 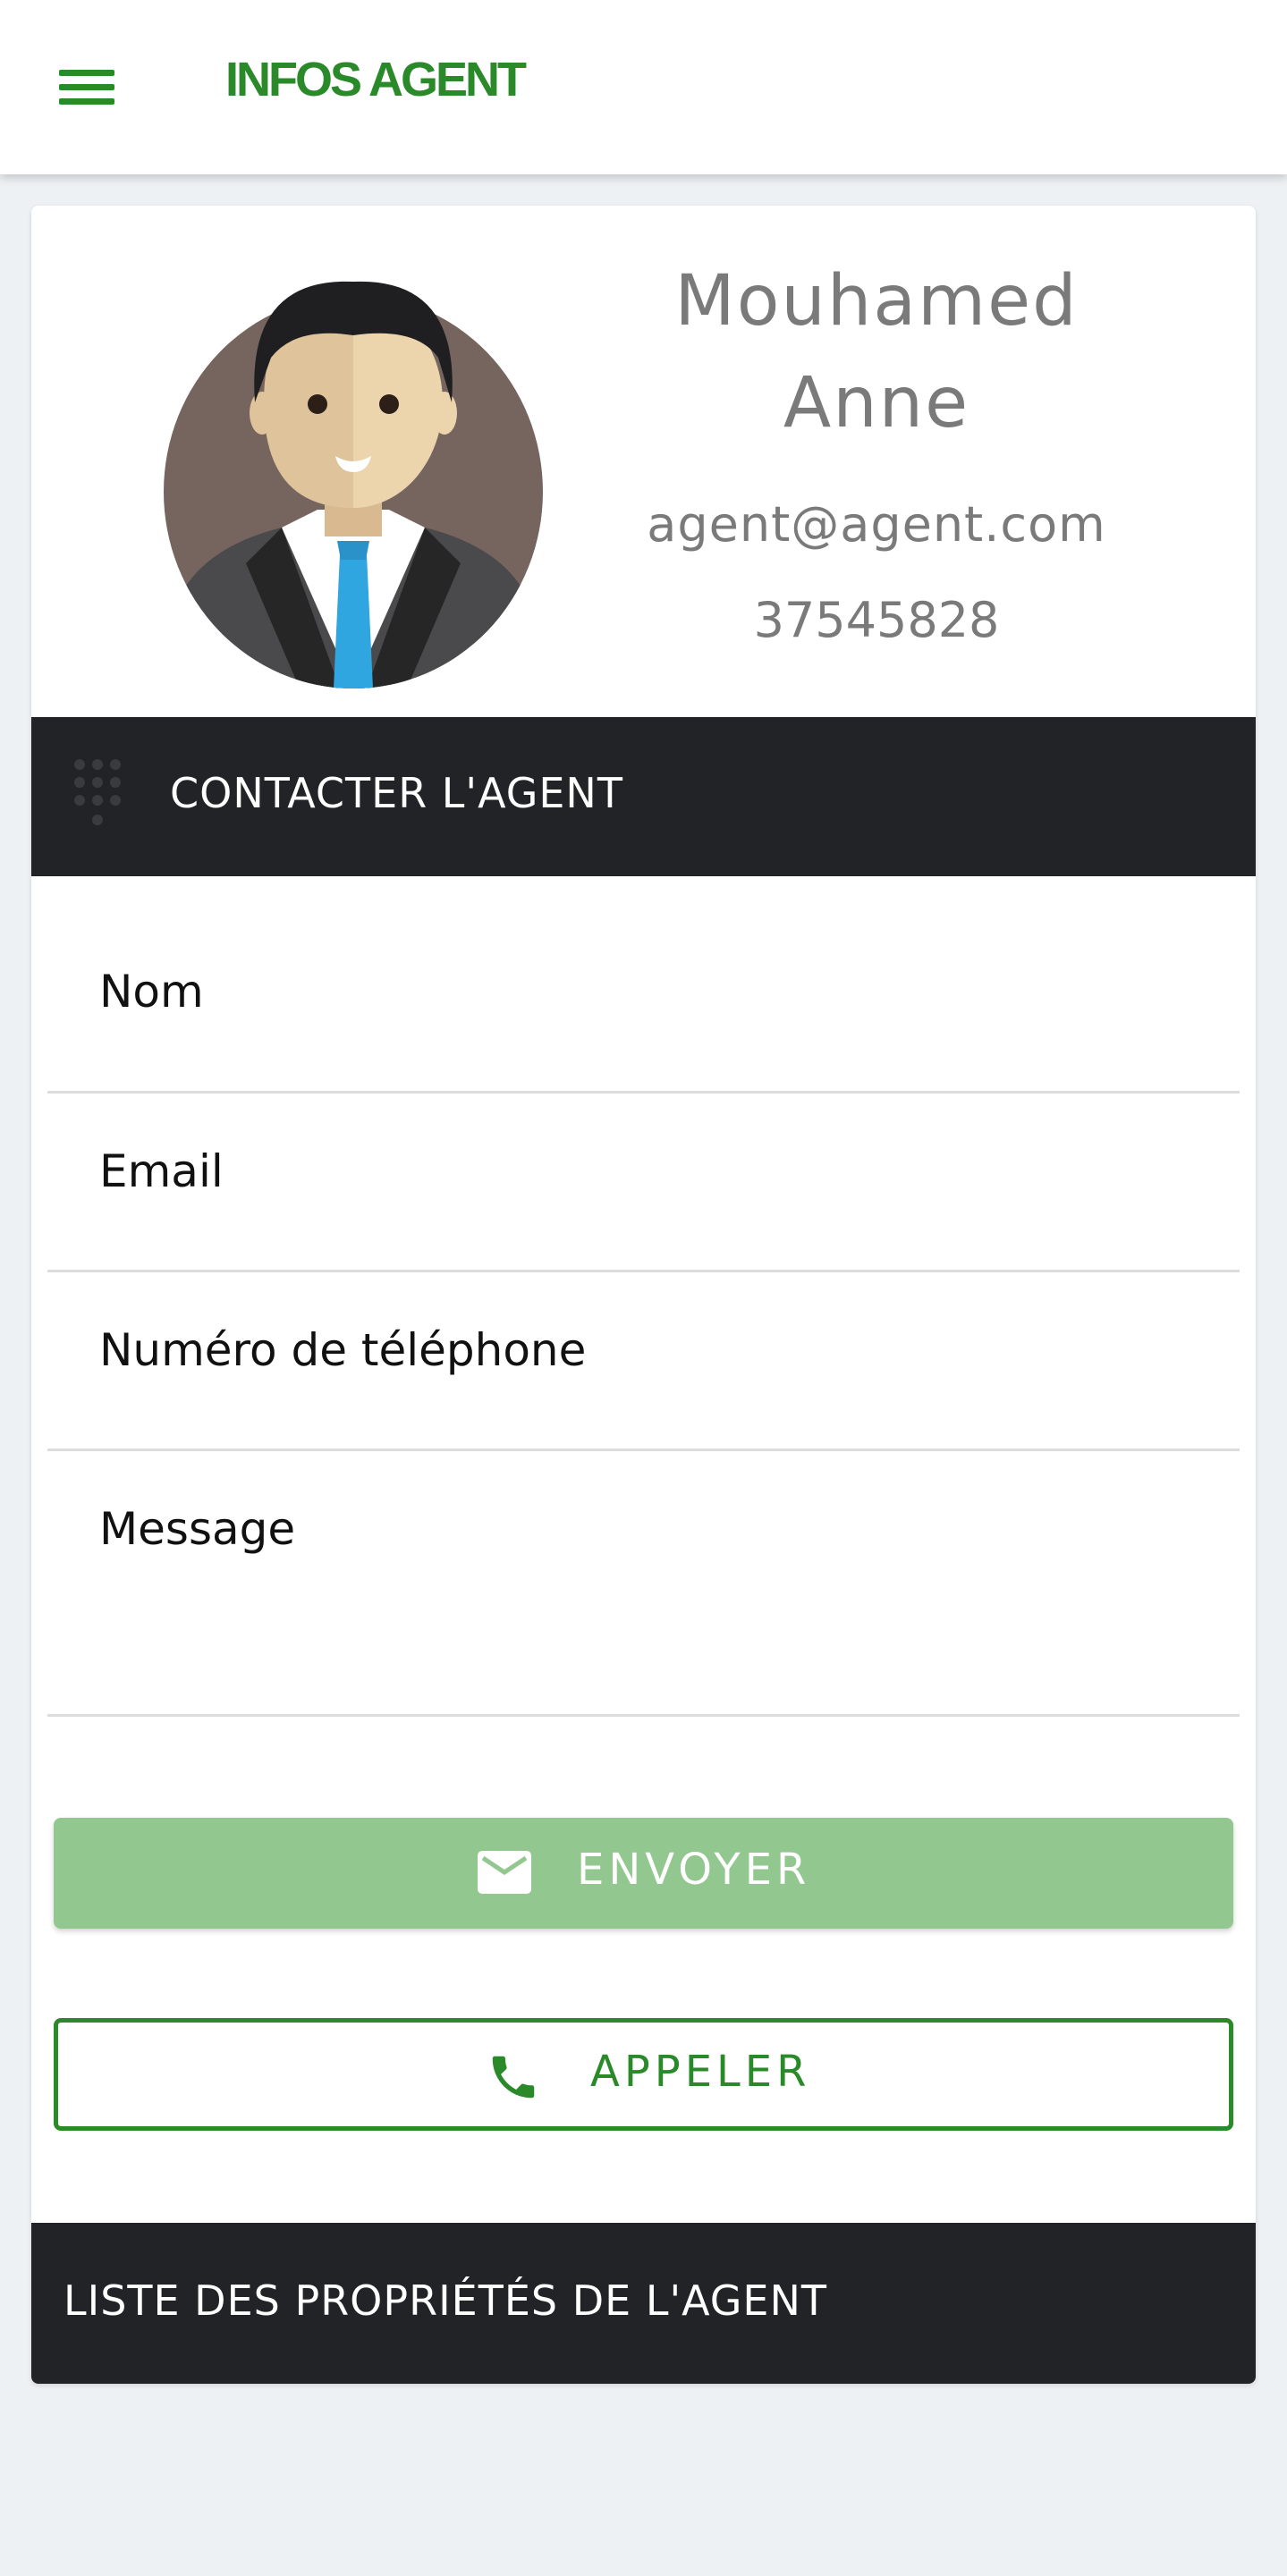 What do you see at coordinates (876, 524) in the screenshot?
I see `agent-email: agent@agent.com` at bounding box center [876, 524].